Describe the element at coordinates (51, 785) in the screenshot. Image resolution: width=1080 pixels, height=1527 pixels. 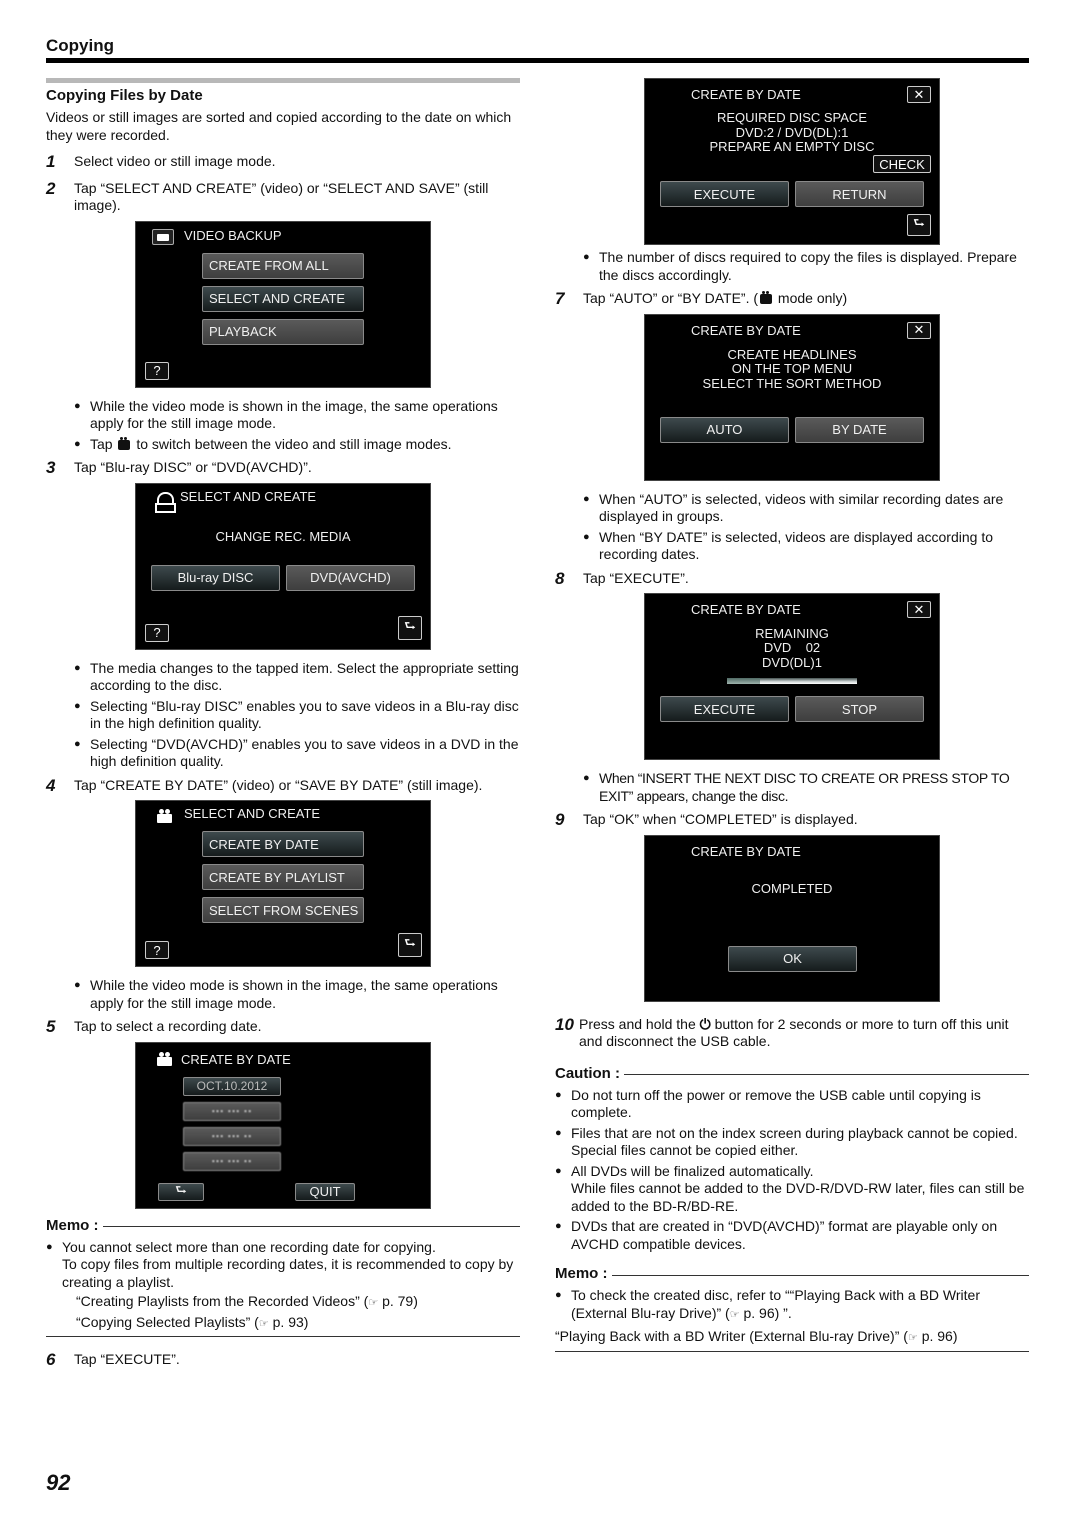
I see `step-number: 4` at that location.